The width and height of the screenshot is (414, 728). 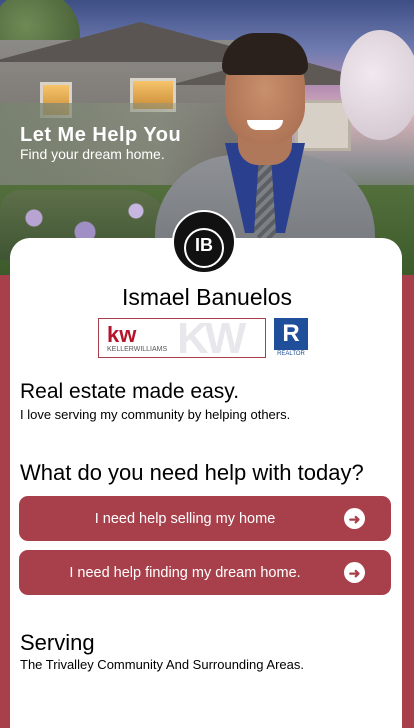 What do you see at coordinates (192, 472) in the screenshot?
I see `help-heading: What do you need help with today?` at bounding box center [192, 472].